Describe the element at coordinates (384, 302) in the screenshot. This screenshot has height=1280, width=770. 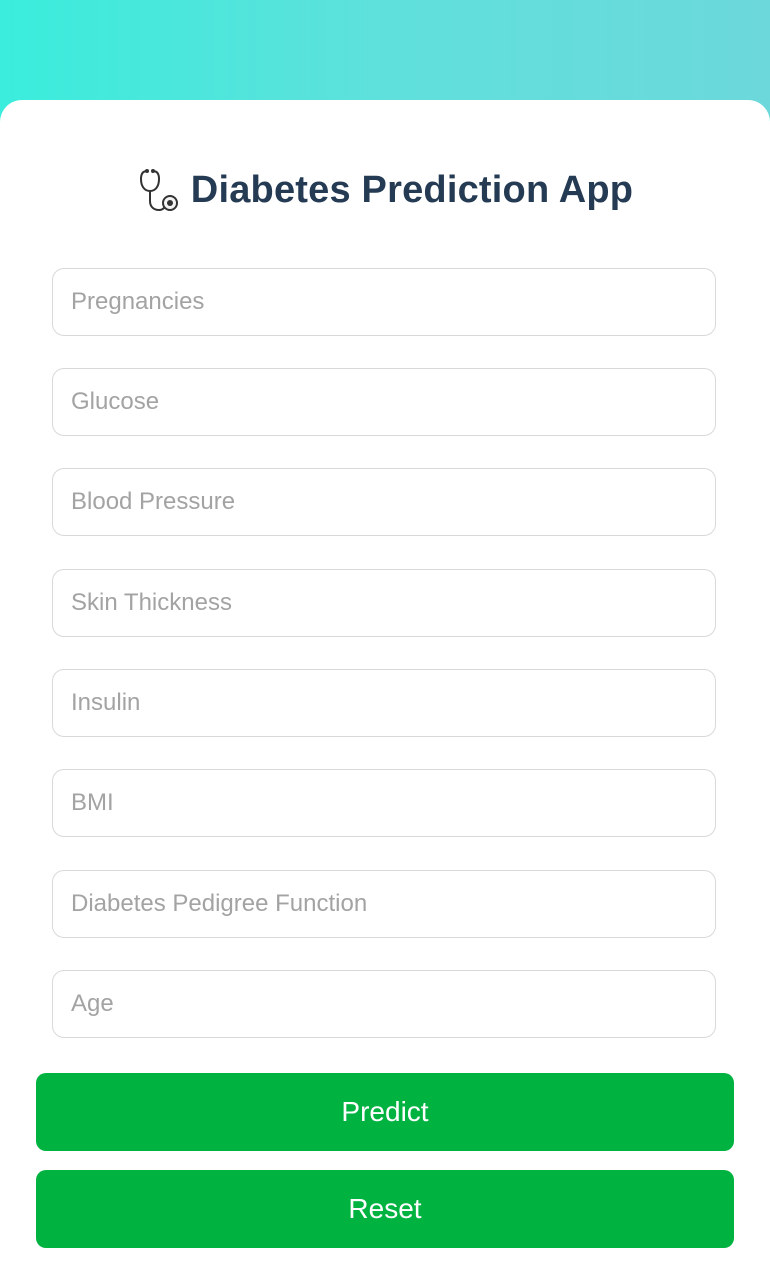
I see `pregnancies-input` at that location.